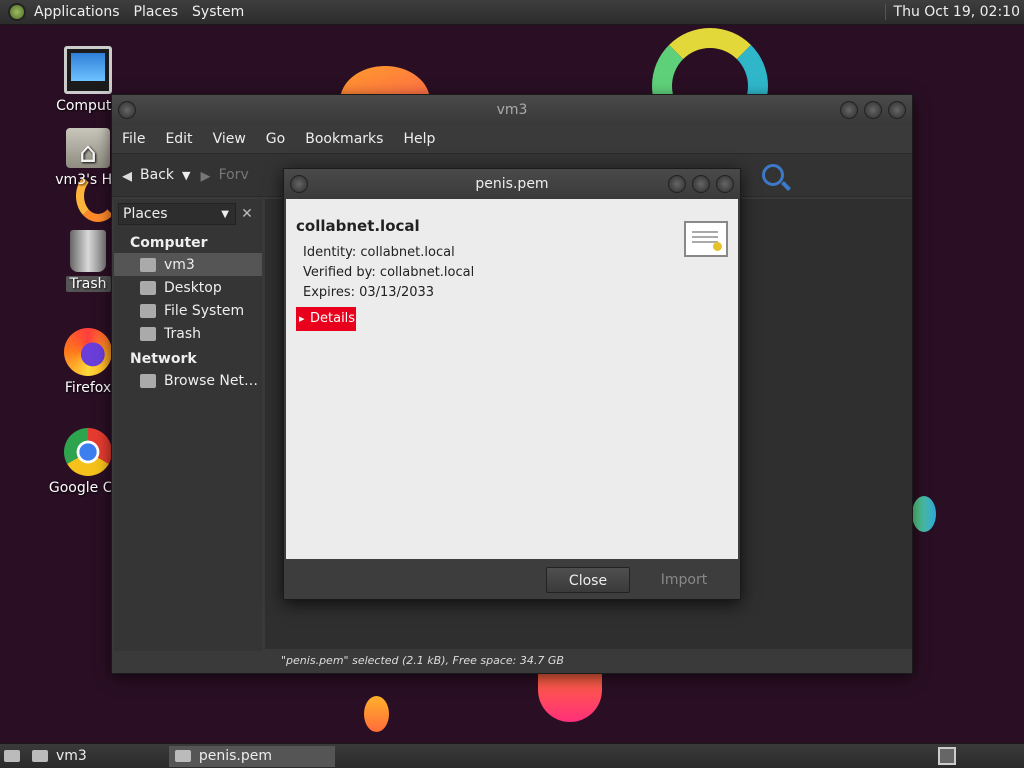 This screenshot has height=768, width=1024. Describe the element at coordinates (188, 287) in the screenshot. I see `sidebar-item-desktop: Desktop` at that location.